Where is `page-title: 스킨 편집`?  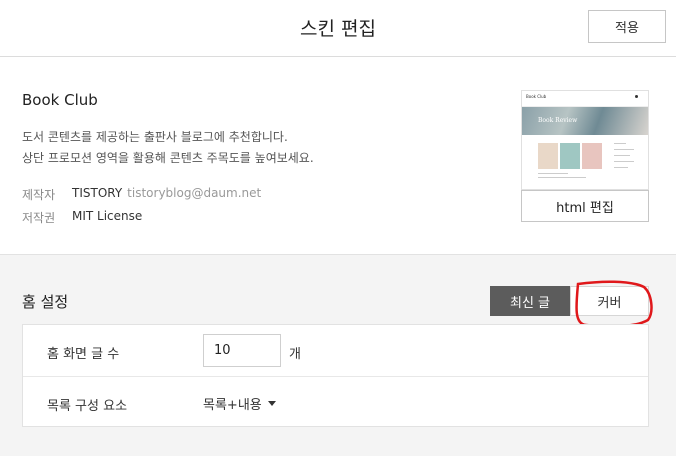
page-title: 스킨 편집 is located at coordinates (338, 29).